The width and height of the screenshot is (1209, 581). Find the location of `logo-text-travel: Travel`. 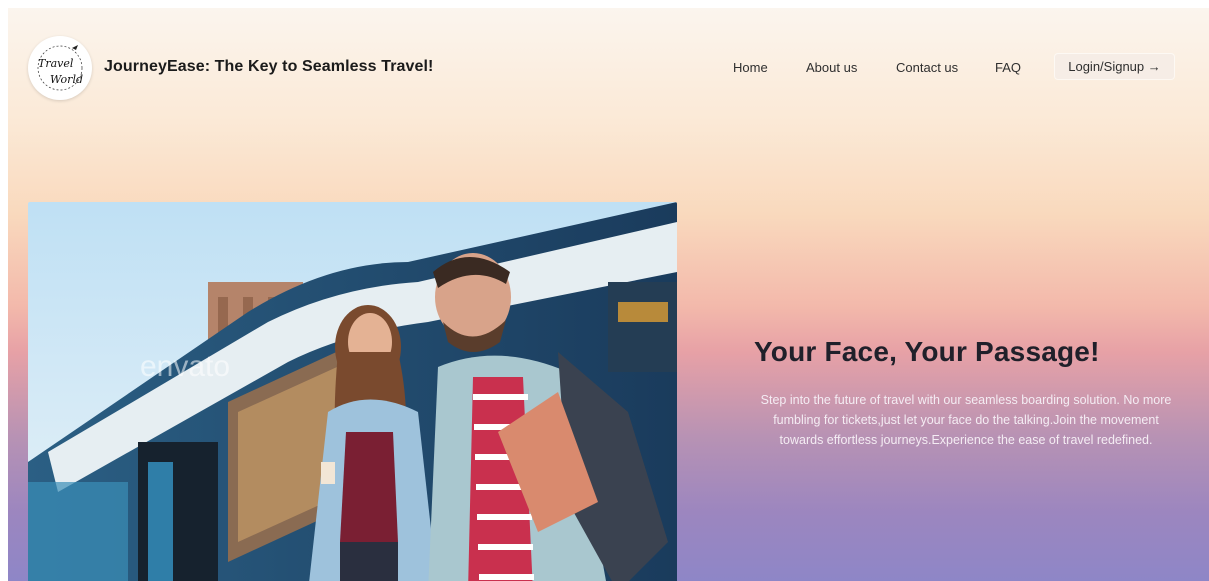

logo-text-travel: Travel is located at coordinates (56, 63).